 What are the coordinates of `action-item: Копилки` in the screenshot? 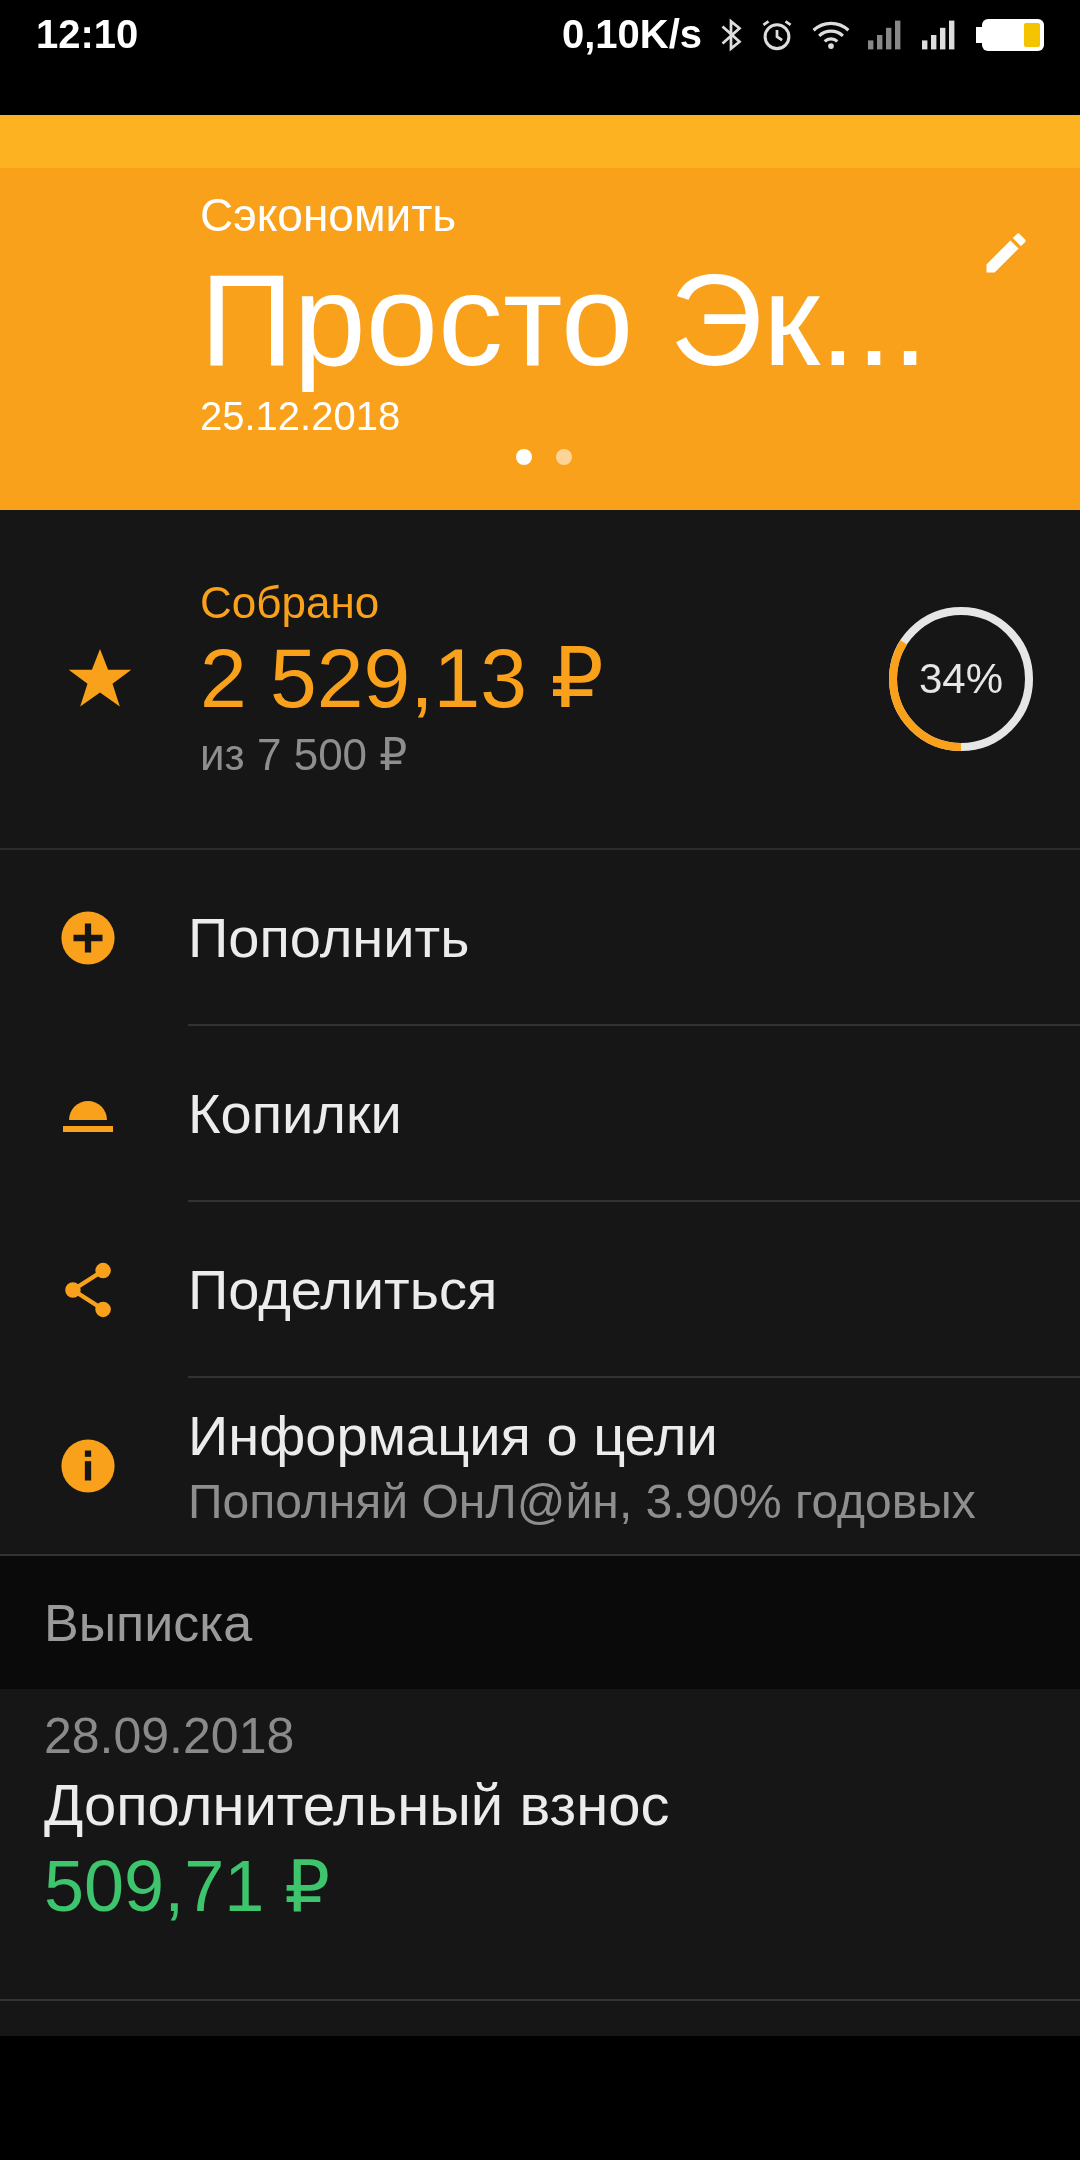 It's located at (540, 1114).